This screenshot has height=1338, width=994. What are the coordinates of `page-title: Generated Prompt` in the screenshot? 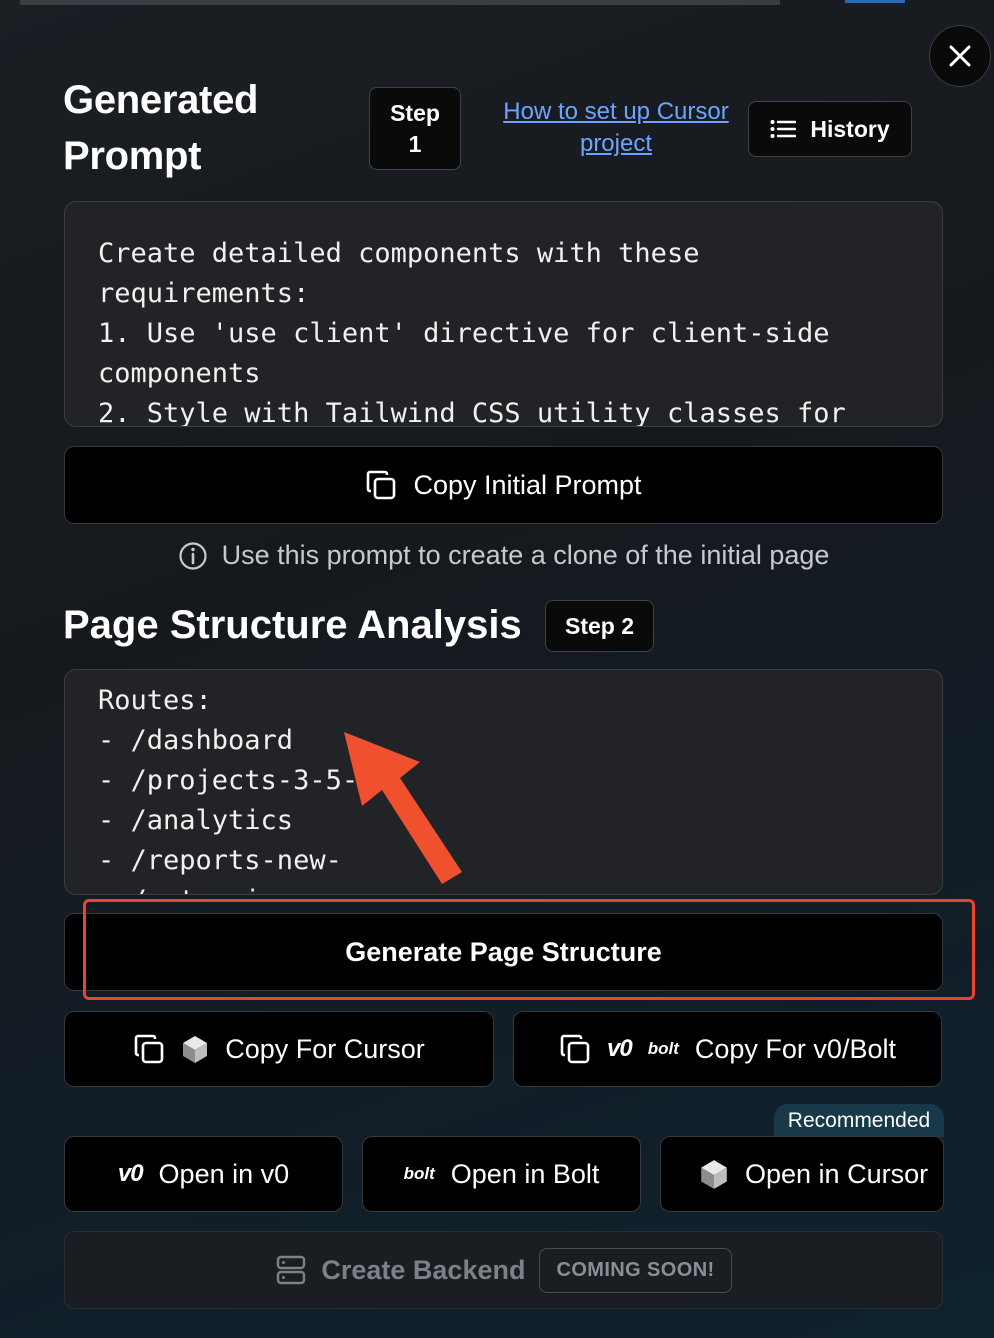 It's located at (161, 128).